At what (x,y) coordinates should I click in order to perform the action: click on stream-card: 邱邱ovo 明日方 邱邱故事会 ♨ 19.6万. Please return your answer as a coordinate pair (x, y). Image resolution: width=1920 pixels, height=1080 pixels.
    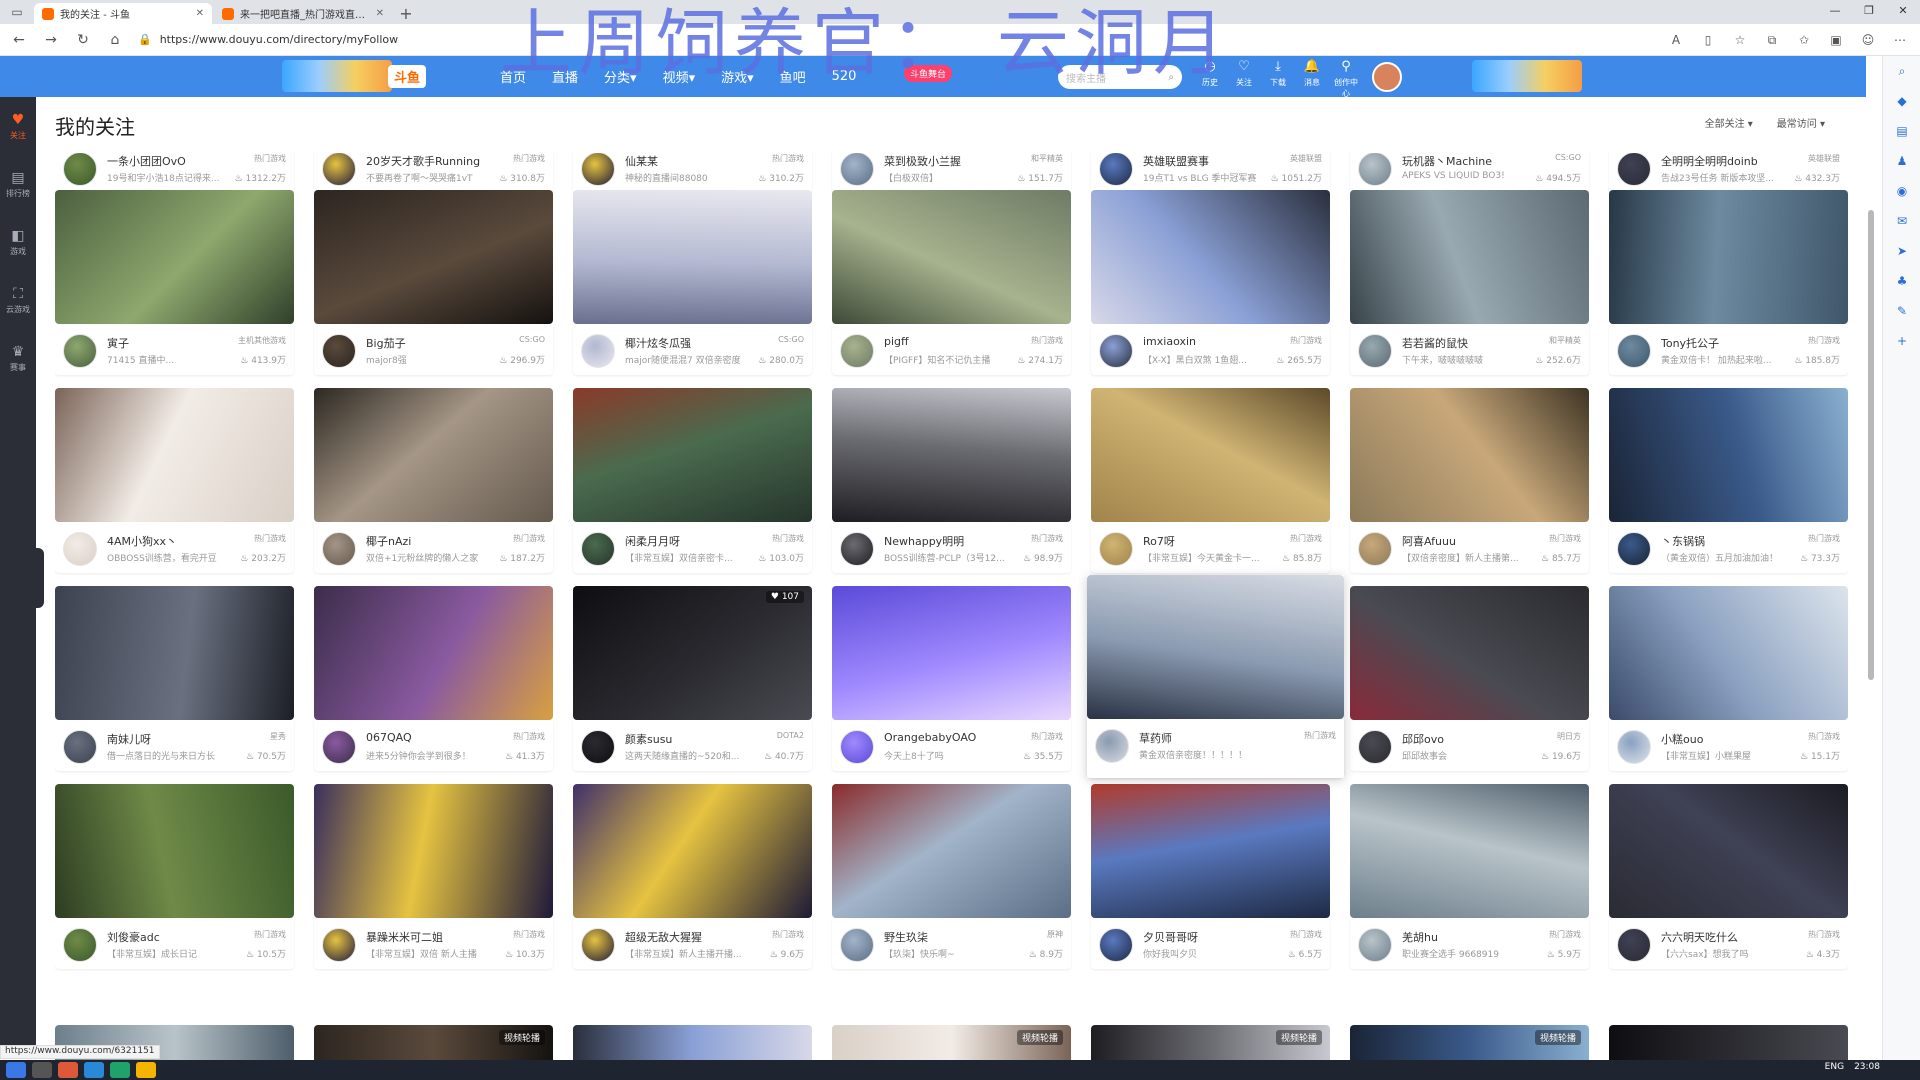
    Looking at the image, I should click on (1469, 678).